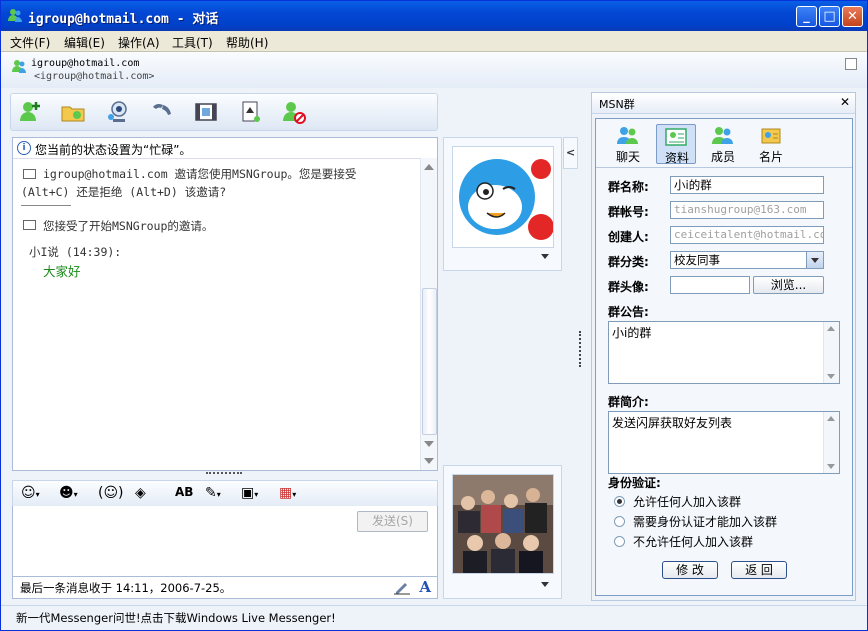  I want to click on voice-call-icon, so click(162, 112).